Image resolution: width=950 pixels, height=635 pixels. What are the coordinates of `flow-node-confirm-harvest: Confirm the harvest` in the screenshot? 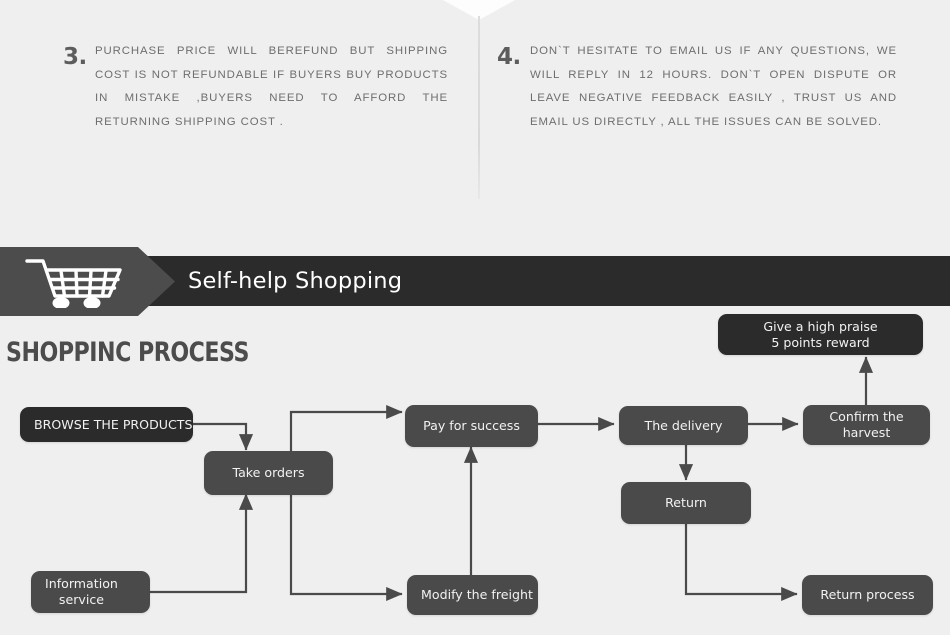 It's located at (866, 425).